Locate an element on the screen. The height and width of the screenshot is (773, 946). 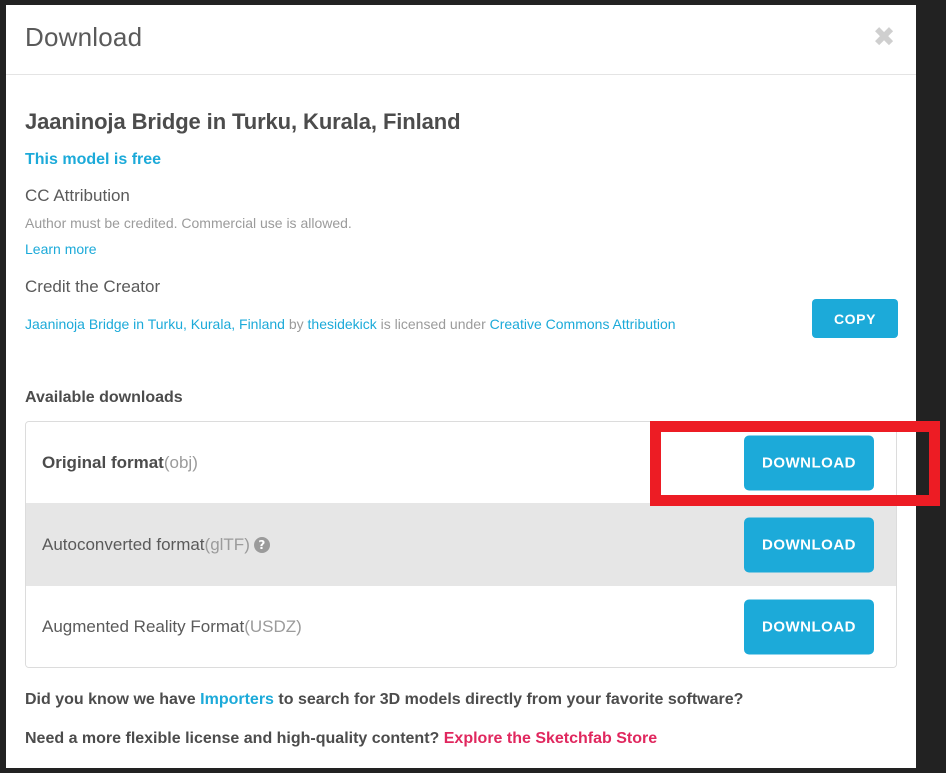
download-format-extension: (glTF) is located at coordinates (227, 544).